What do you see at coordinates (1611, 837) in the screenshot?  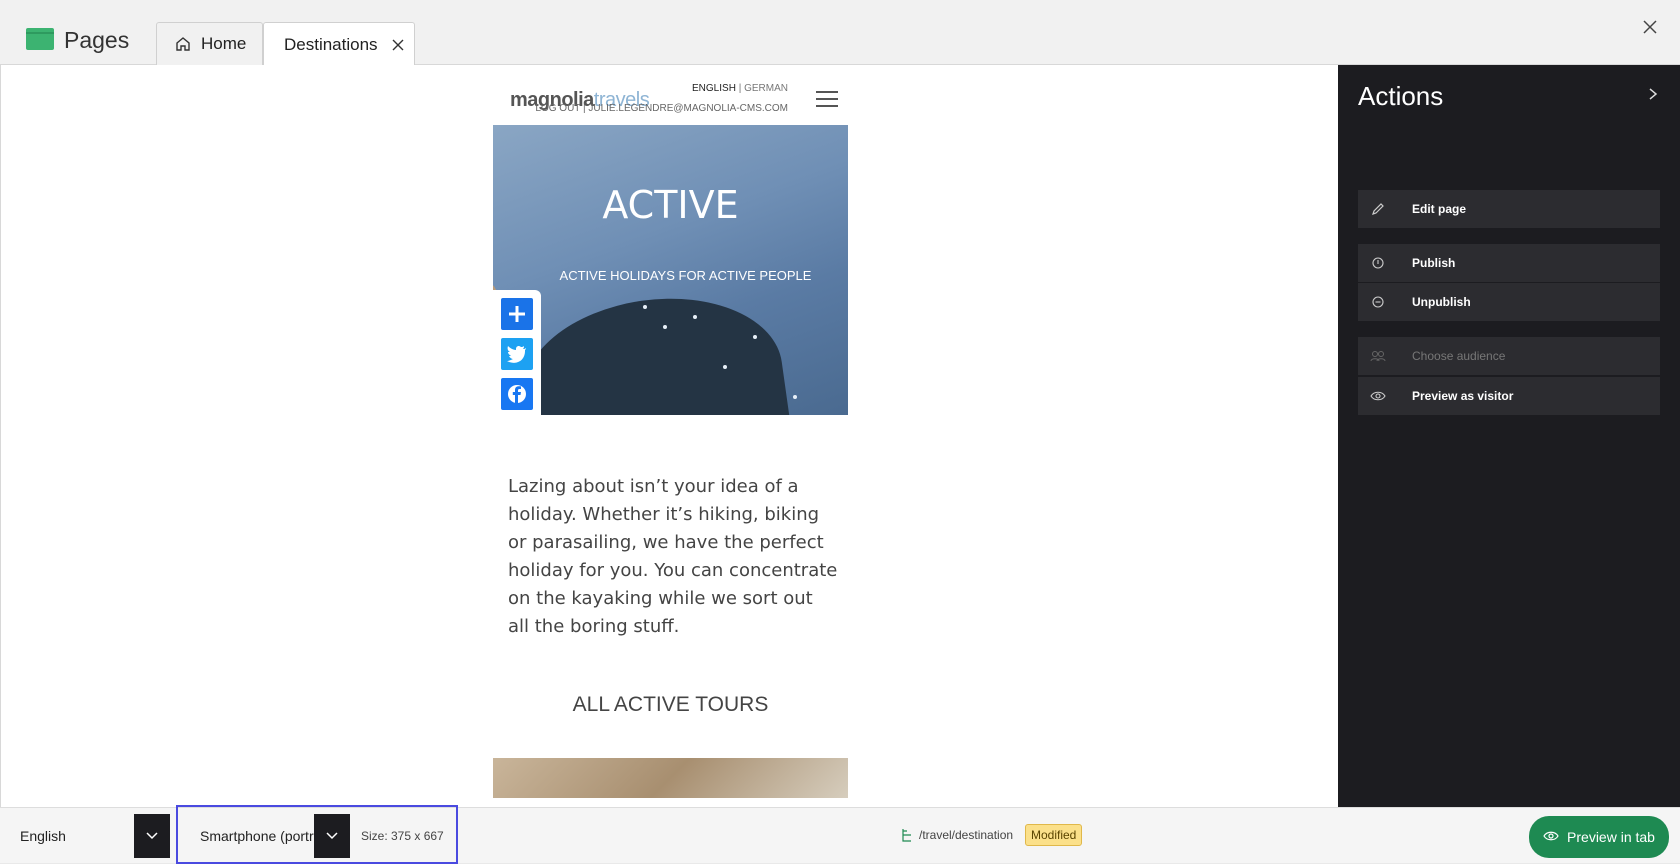 I see `preview-in-tab-label: Preview in tab` at bounding box center [1611, 837].